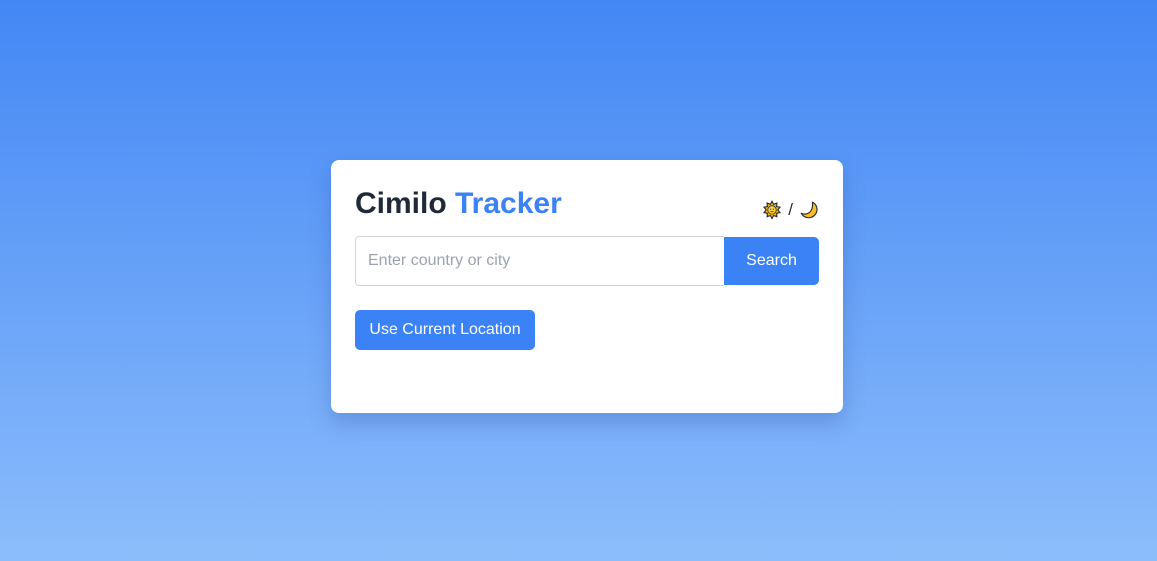  What do you see at coordinates (771, 261) in the screenshot?
I see `search-button: Search` at bounding box center [771, 261].